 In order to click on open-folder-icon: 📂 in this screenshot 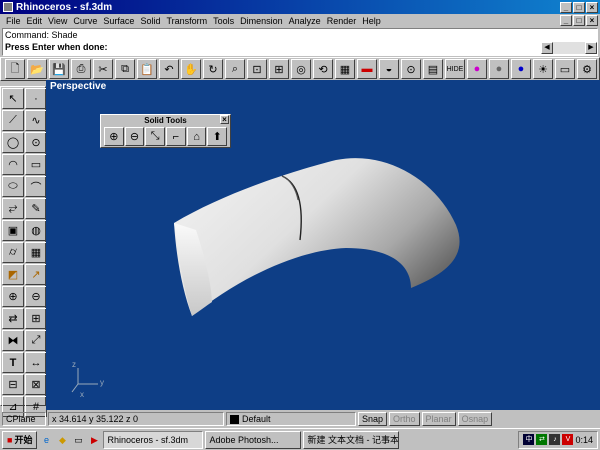, I will do `click(37, 69)`.